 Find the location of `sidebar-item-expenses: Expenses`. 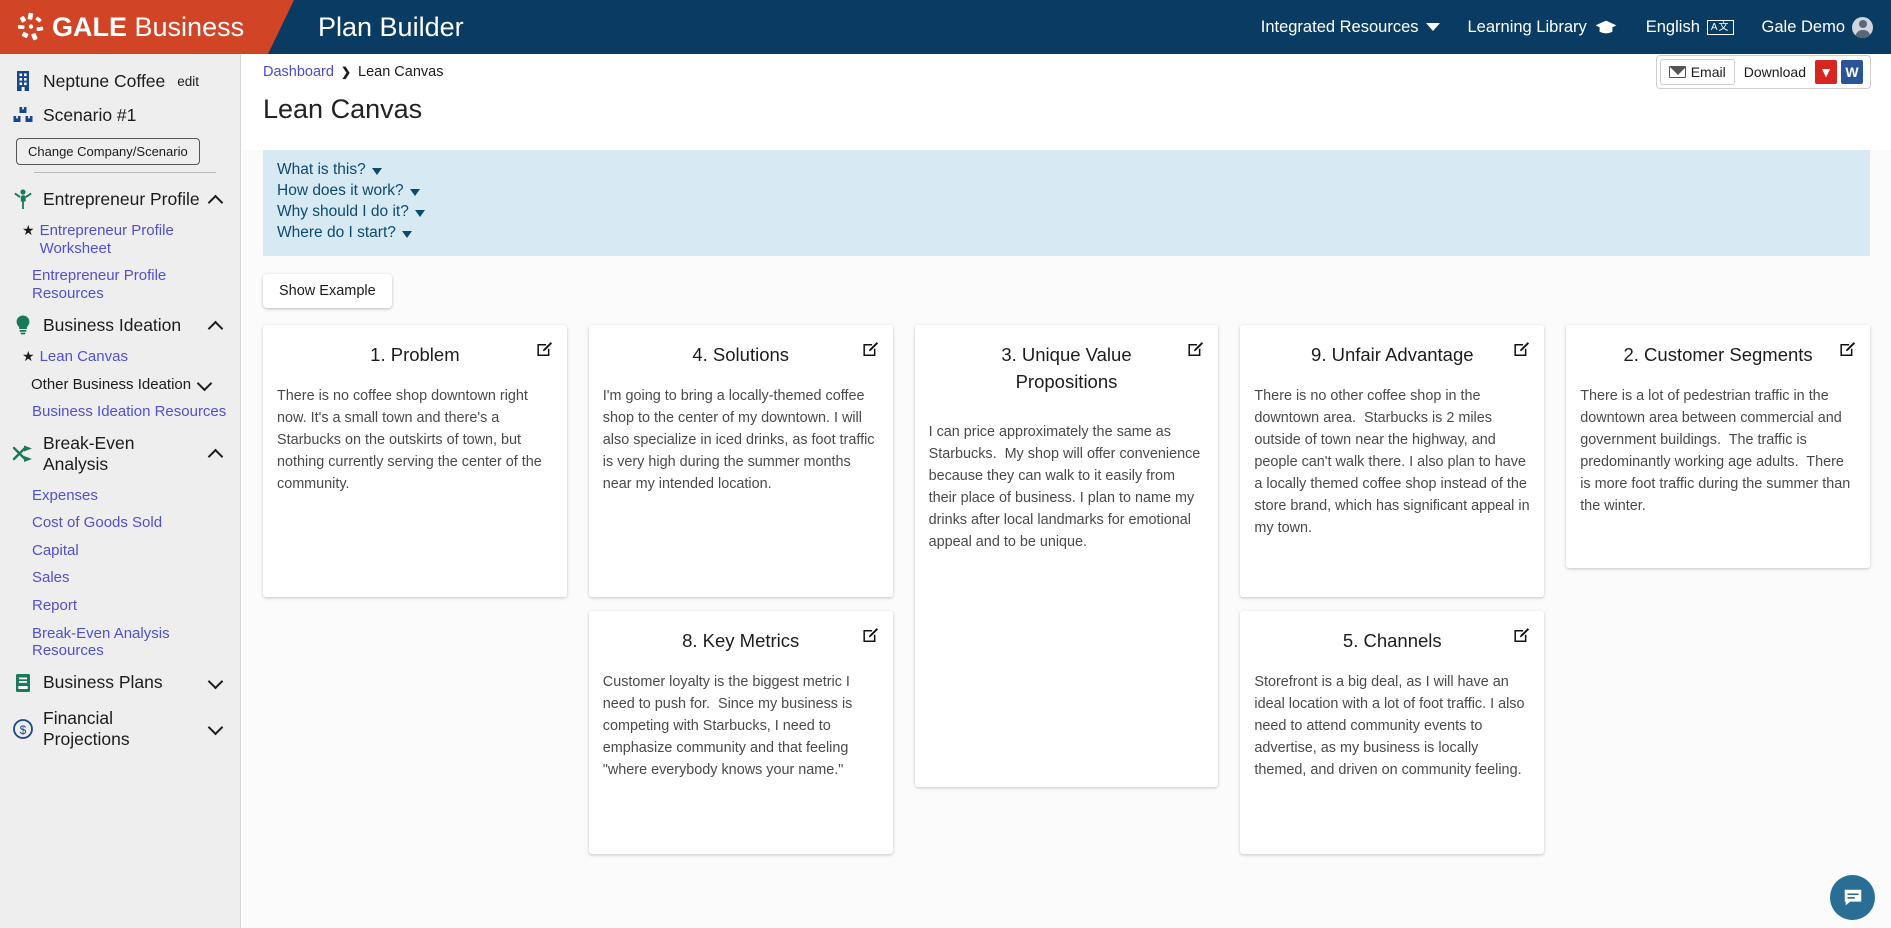

sidebar-item-expenses: Expenses is located at coordinates (120, 496).